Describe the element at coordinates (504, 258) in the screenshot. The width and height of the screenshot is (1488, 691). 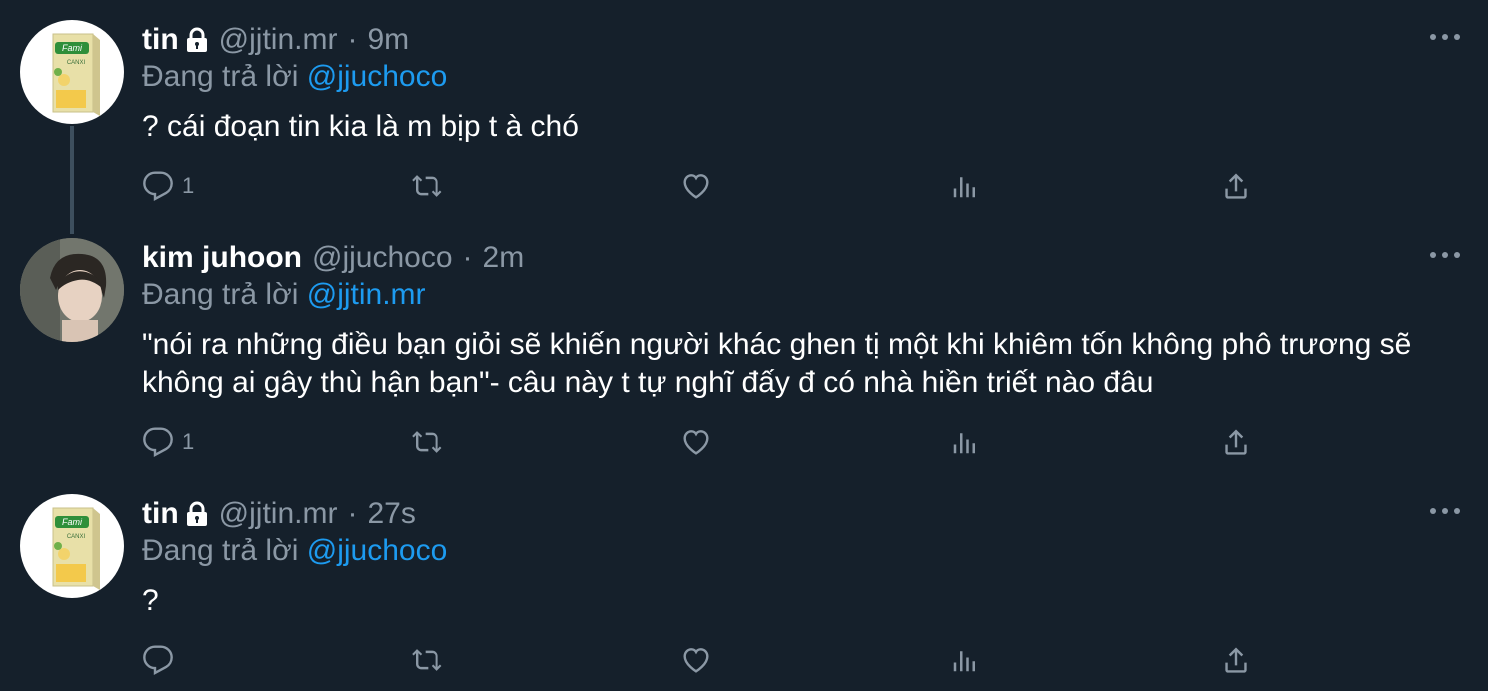
I see `timestamp: 2m` at that location.